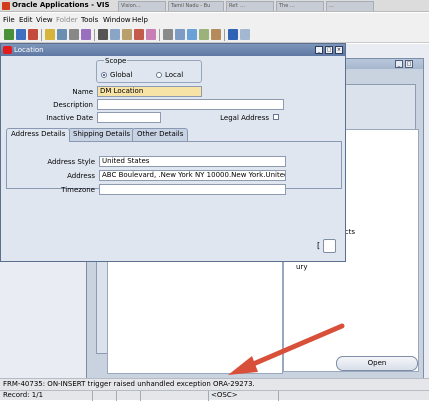 The image size is (429, 401). Describe the element at coordinates (329, 246) in the screenshot. I see `details-button` at that location.